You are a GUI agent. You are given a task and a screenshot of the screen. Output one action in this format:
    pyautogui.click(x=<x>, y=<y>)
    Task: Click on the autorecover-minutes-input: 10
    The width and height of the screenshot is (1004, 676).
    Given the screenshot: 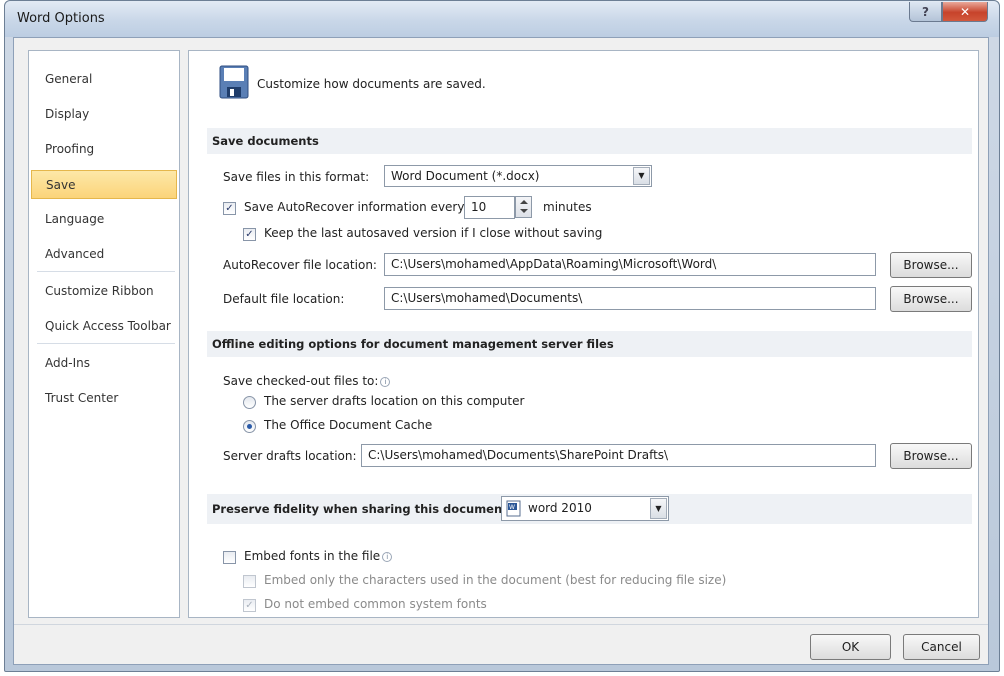 What is the action you would take?
    pyautogui.click(x=489, y=207)
    